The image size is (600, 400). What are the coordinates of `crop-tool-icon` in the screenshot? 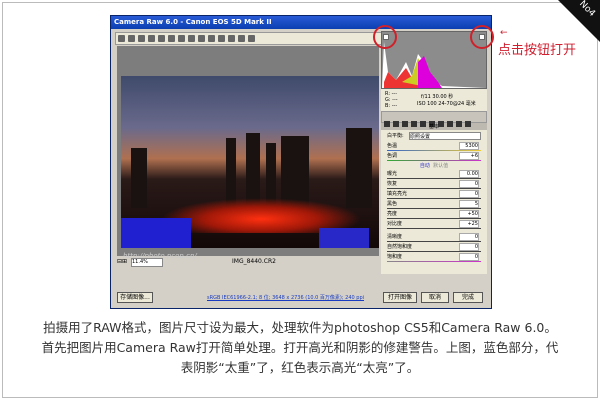 It's located at (171, 38).